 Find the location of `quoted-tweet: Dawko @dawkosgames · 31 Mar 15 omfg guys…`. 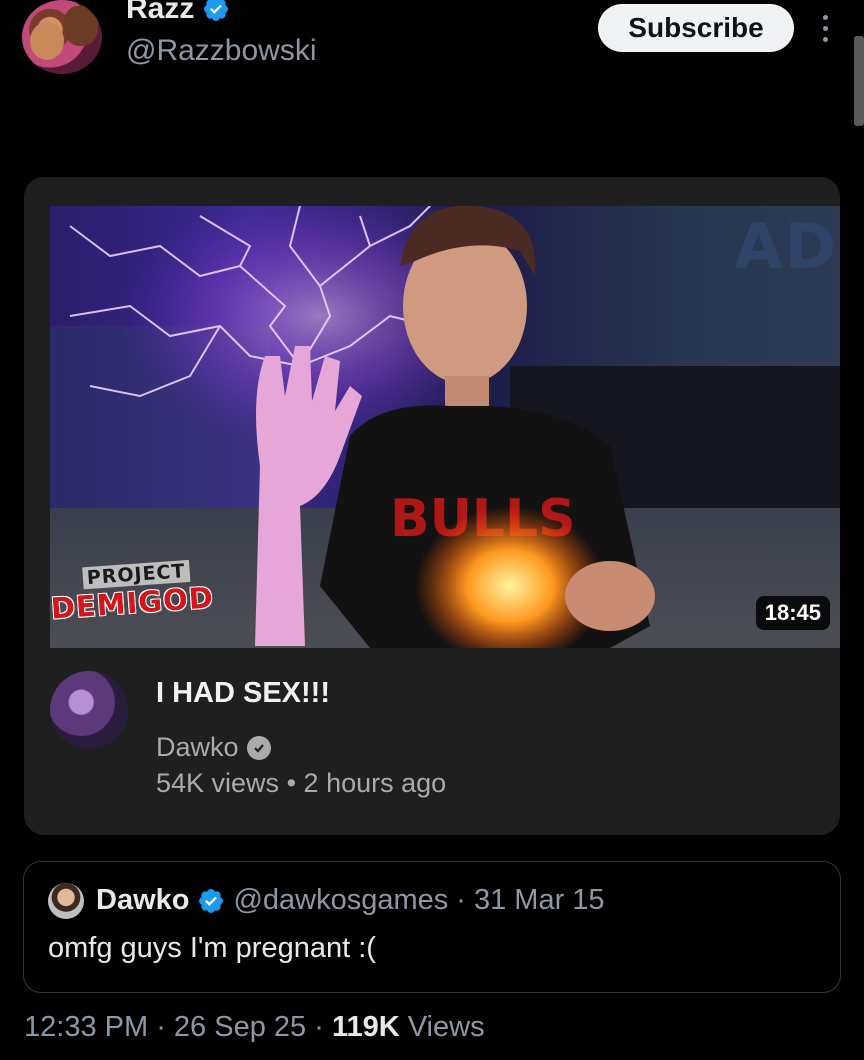

quoted-tweet: Dawko @dawkosgames · 31 Mar 15 omfg guys… is located at coordinates (432, 927).